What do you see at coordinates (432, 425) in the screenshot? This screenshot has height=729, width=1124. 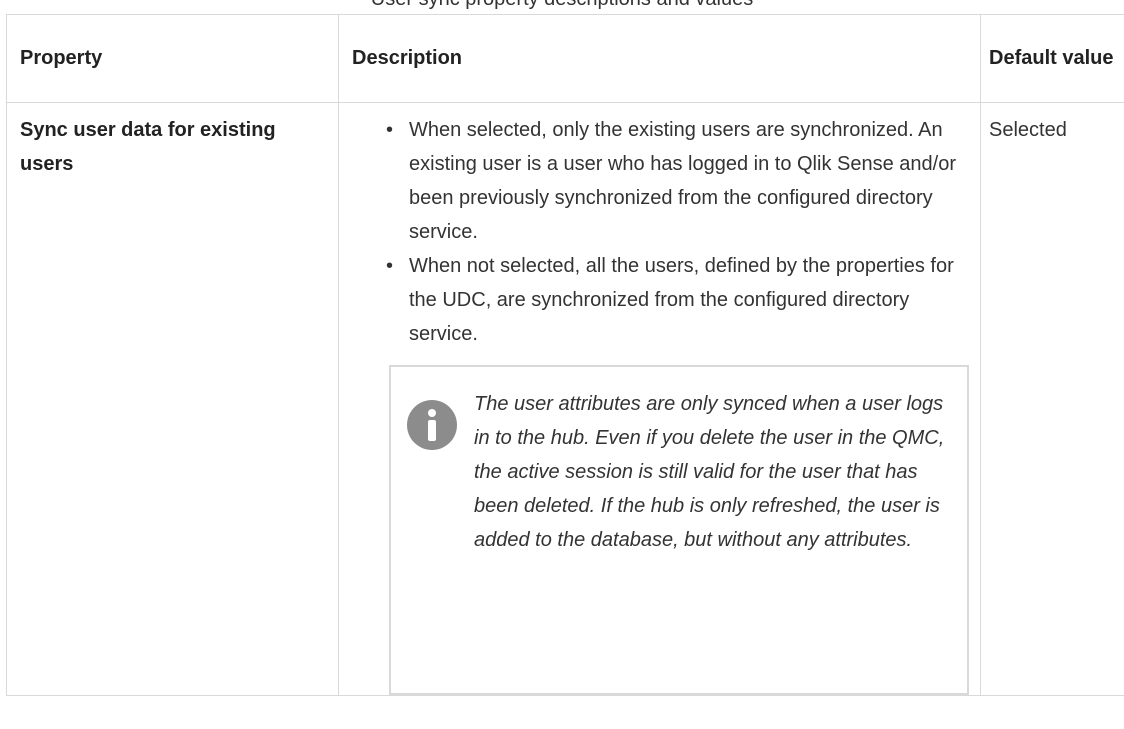 I see `info-icon` at bounding box center [432, 425].